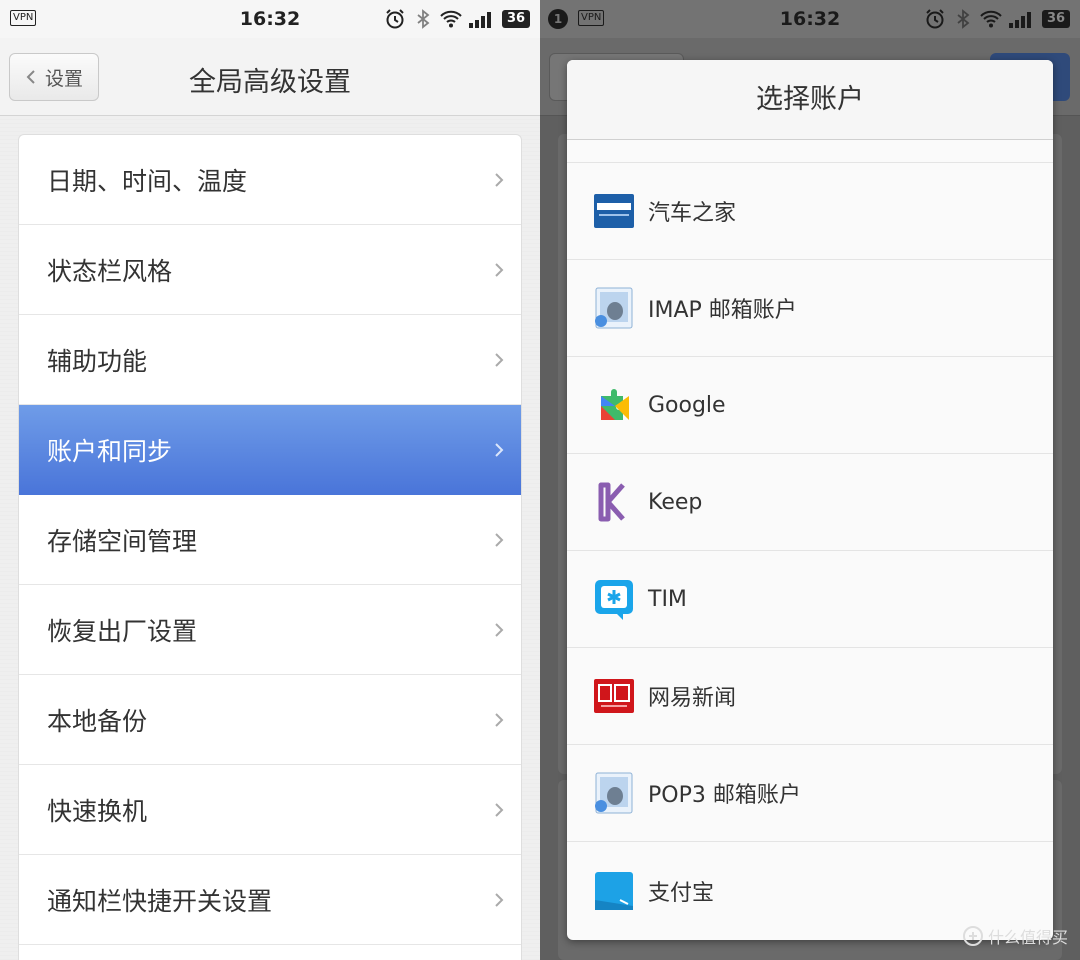 The height and width of the screenshot is (960, 1080). What do you see at coordinates (614, 308) in the screenshot?
I see `imap-mail-icon` at bounding box center [614, 308].